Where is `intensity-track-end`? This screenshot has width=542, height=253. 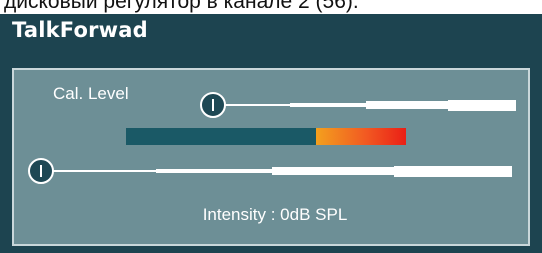
intensity-track-end is located at coordinates (453, 171).